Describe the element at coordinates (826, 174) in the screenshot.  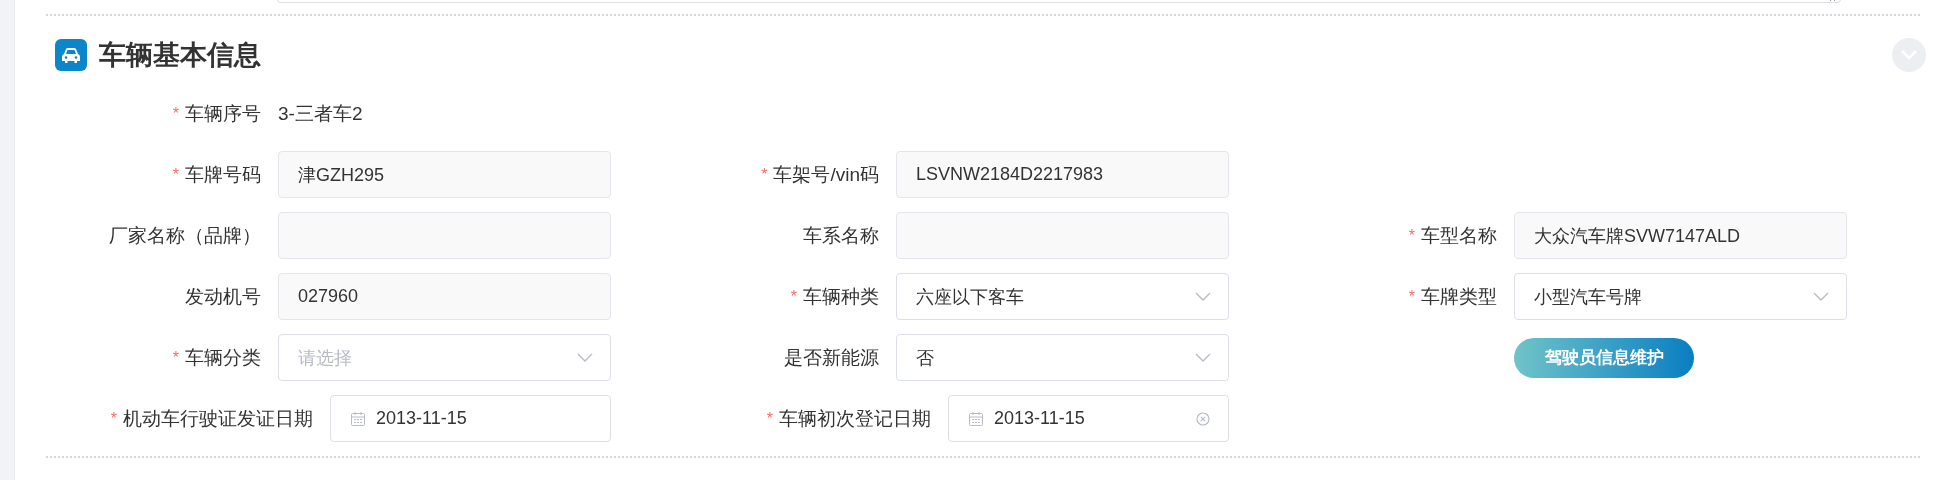
I see `field-label: 车架号/vin码` at that location.